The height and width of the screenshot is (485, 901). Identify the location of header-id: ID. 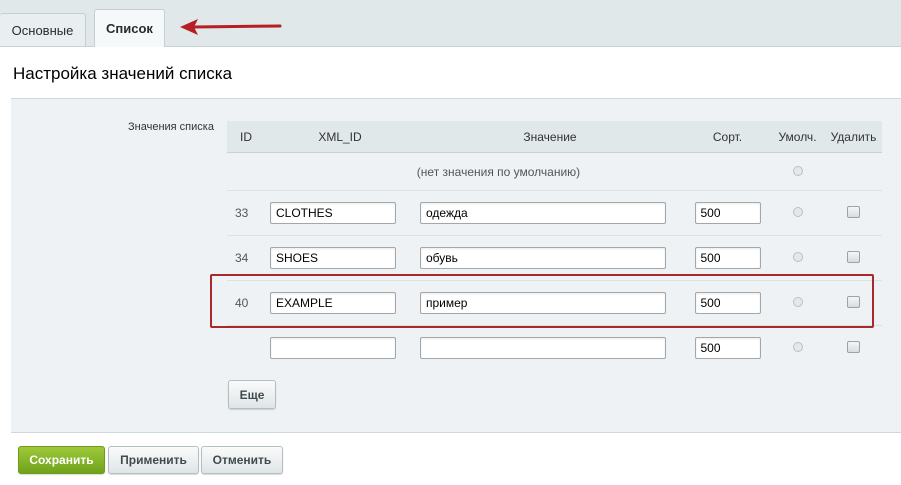
(246, 137).